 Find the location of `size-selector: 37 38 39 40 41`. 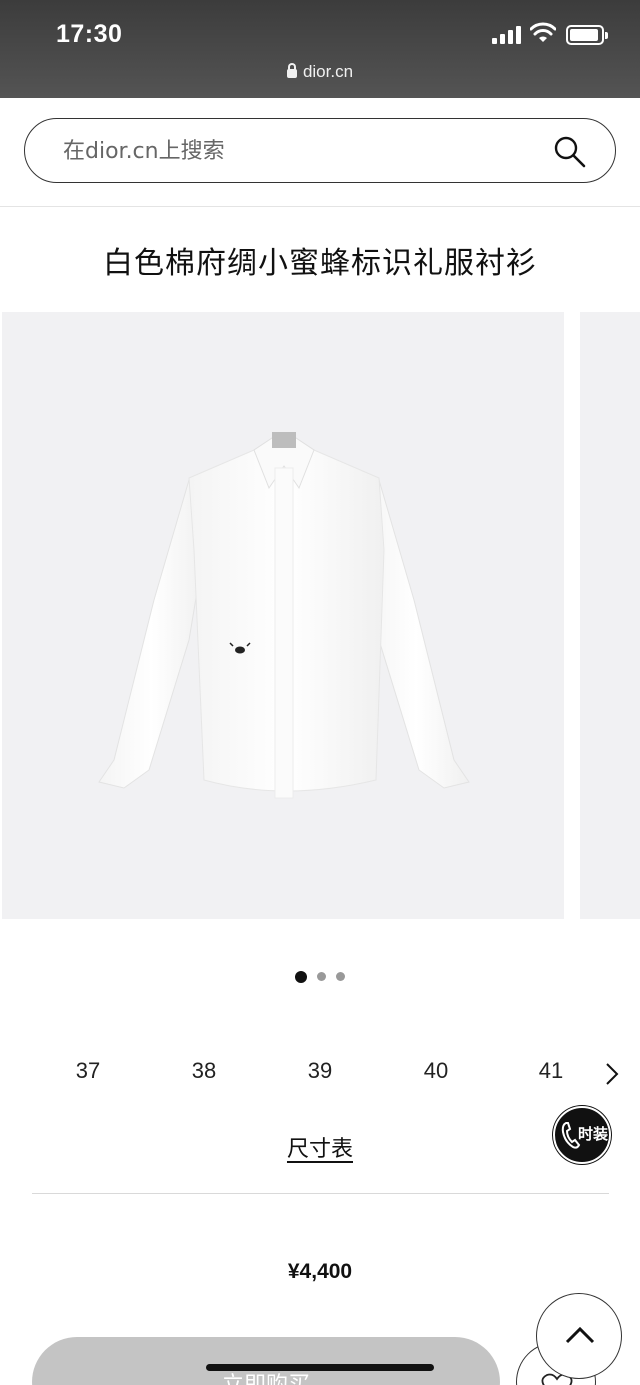

size-selector: 37 38 39 40 41 is located at coordinates (310, 1074).